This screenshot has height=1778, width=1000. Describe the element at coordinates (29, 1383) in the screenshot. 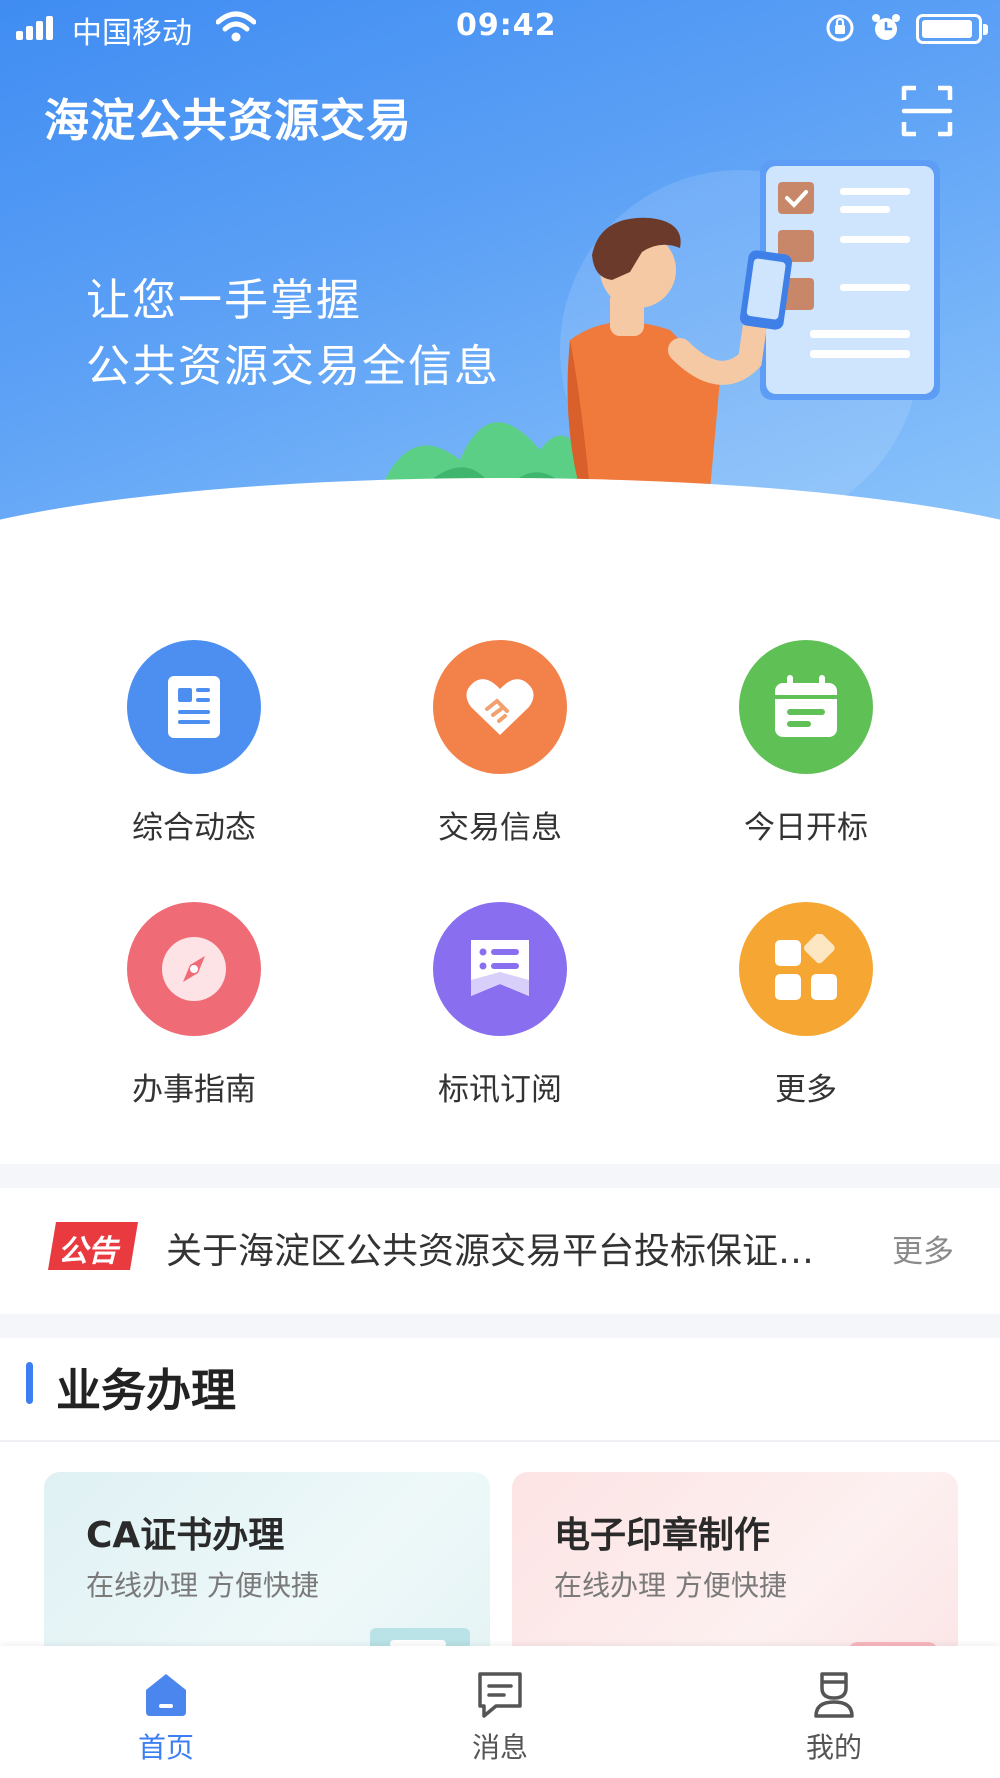

I see `section-accent-bar` at that location.